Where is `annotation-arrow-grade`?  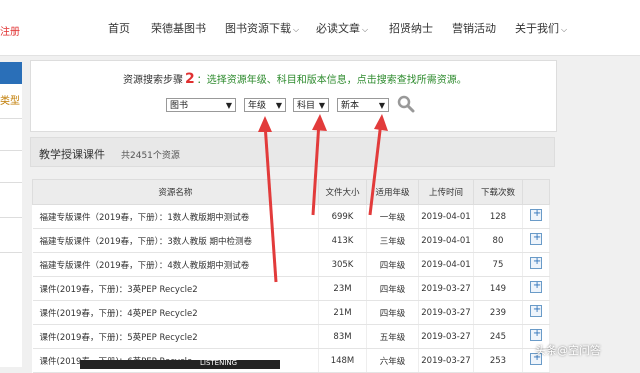
annotation-arrow-grade is located at coordinates (270, 203).